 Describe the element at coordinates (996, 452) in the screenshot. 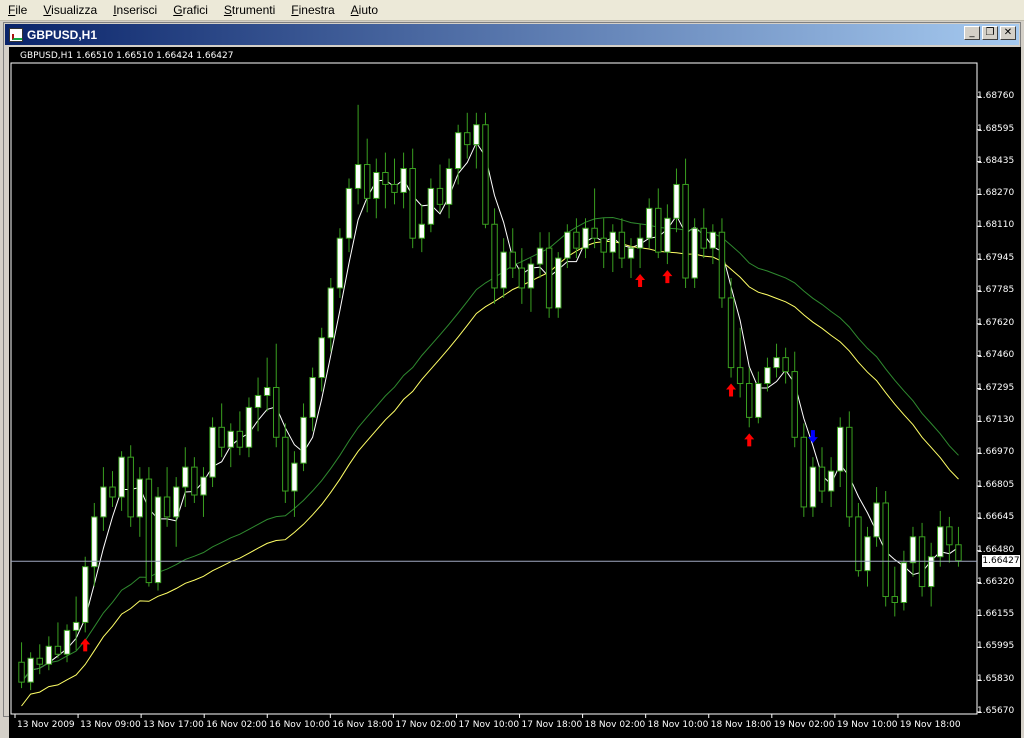

I see `price-axis-label: 1.66970` at that location.